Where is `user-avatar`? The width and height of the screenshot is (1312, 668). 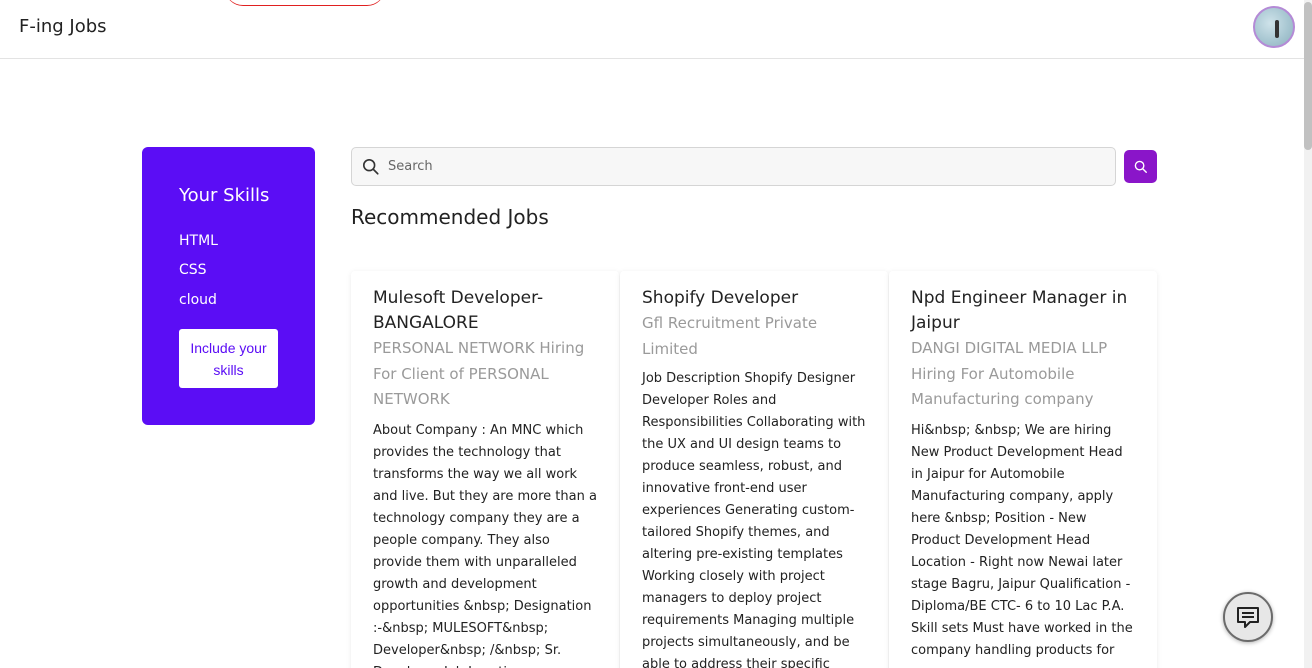 user-avatar is located at coordinates (1274, 27).